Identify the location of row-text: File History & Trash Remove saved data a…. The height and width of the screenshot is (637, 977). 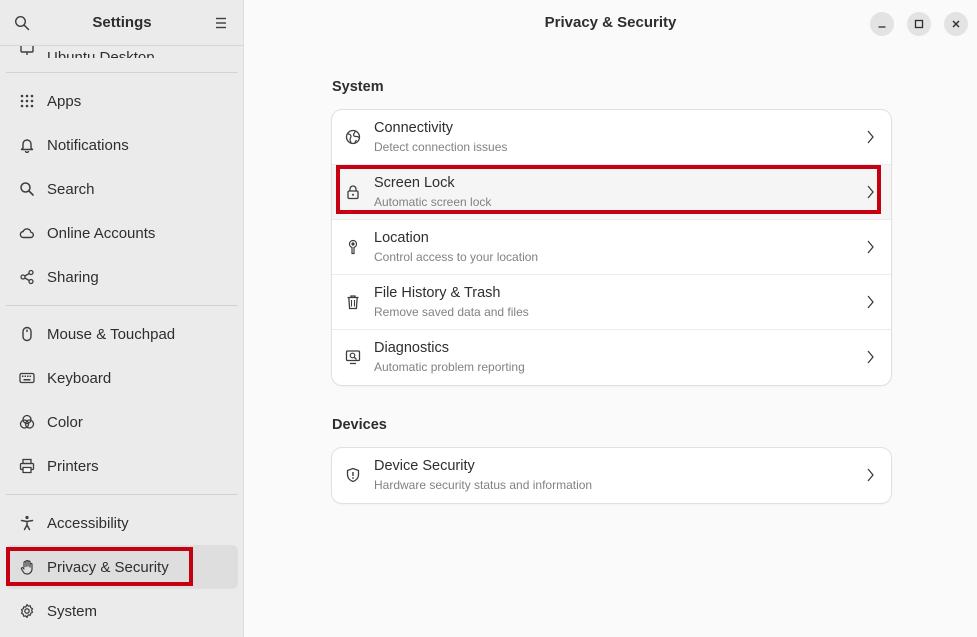
(451, 302).